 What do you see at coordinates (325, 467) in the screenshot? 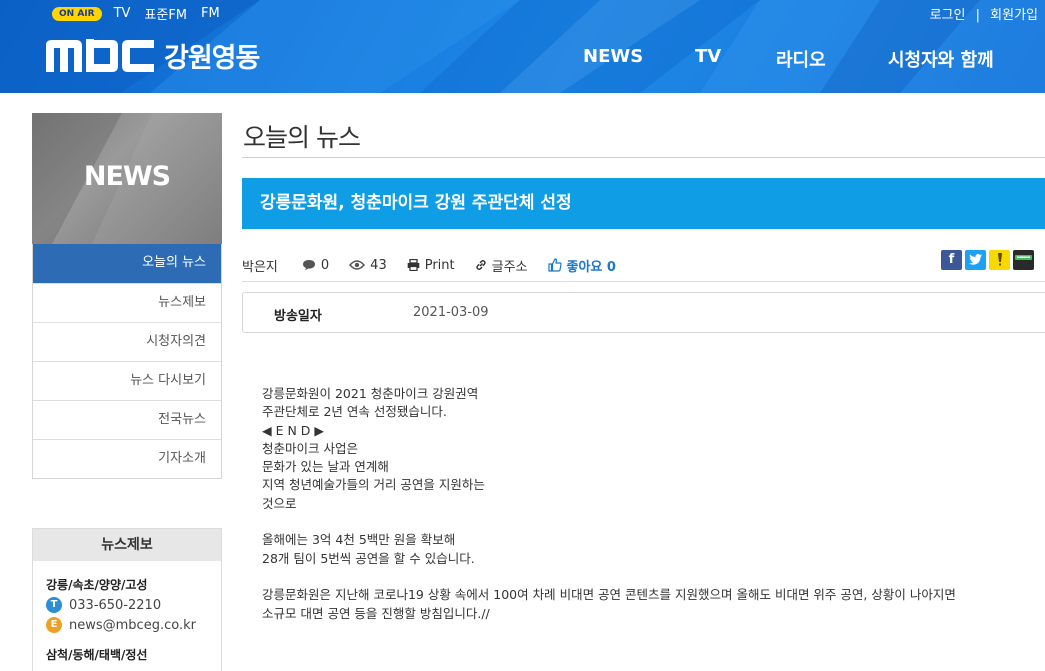
I see `article-line: 문화가 있는 날과 연계해` at bounding box center [325, 467].